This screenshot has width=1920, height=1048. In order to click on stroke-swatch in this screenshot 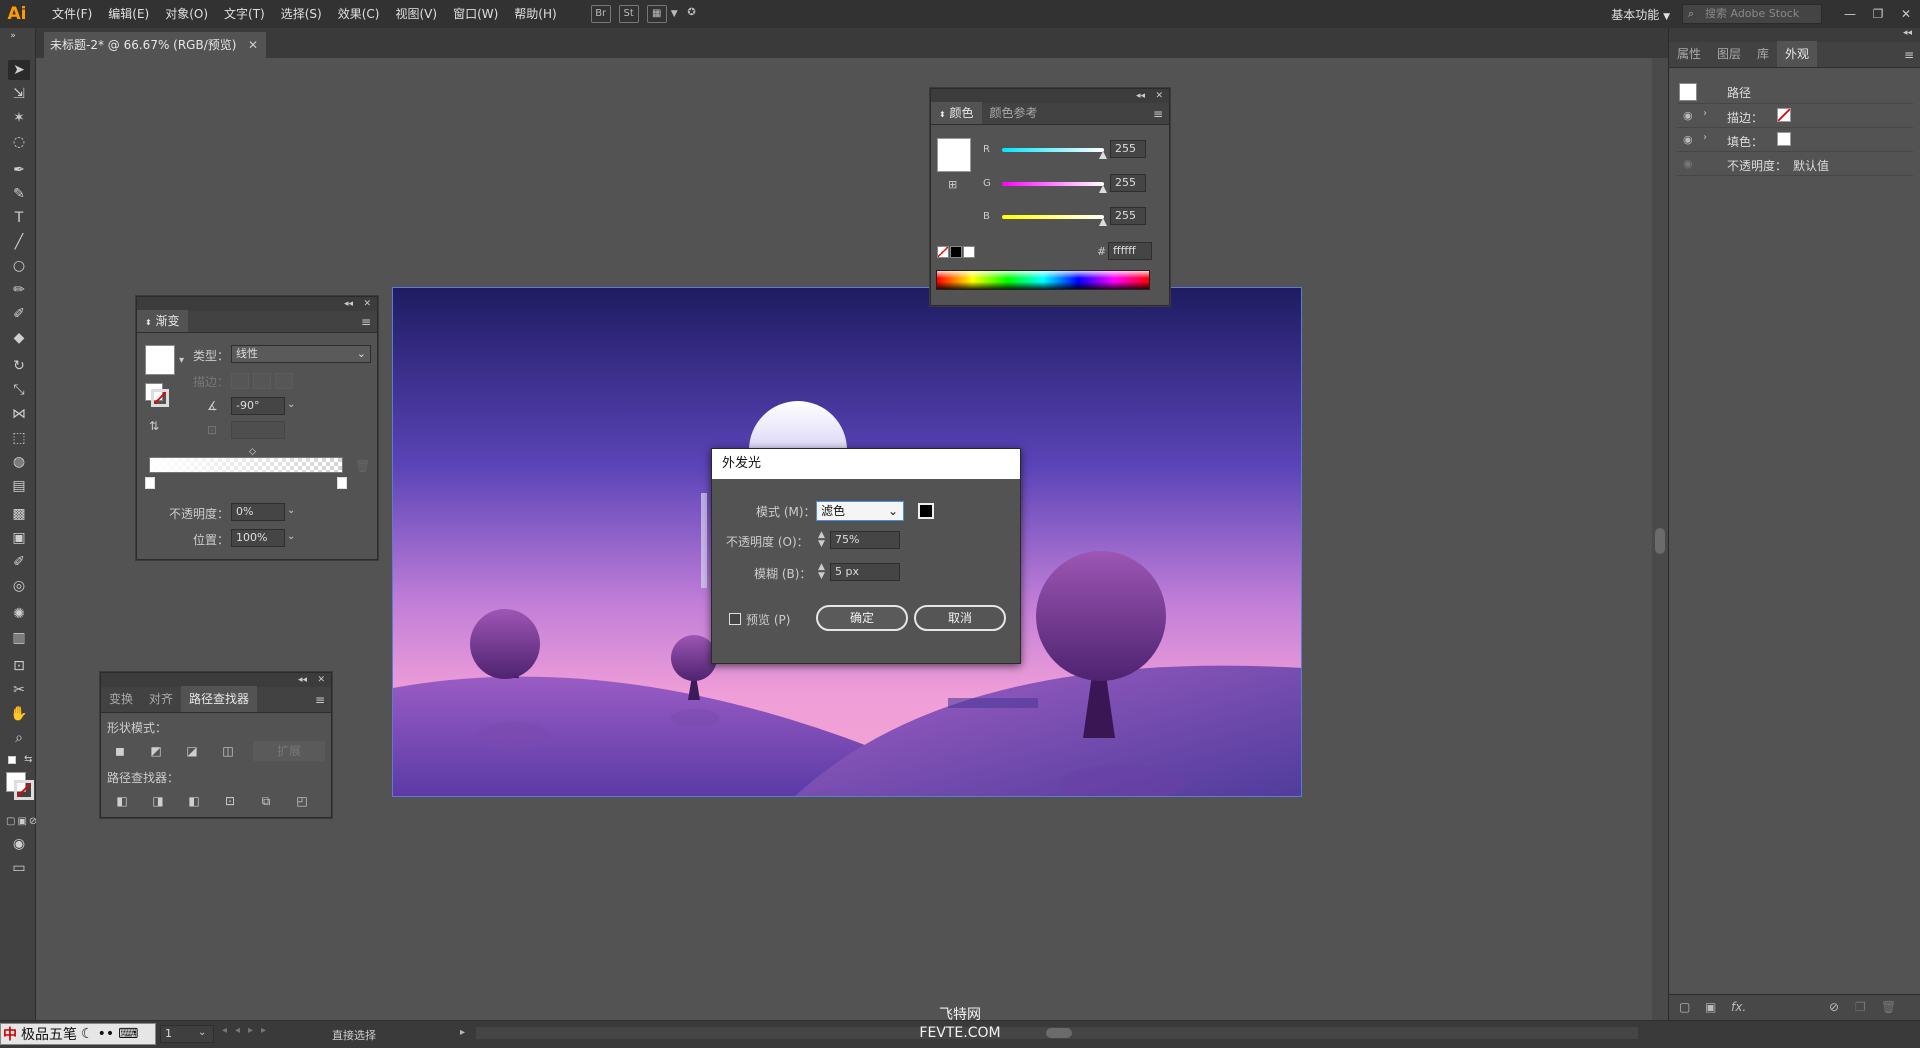, I will do `click(1784, 115)`.